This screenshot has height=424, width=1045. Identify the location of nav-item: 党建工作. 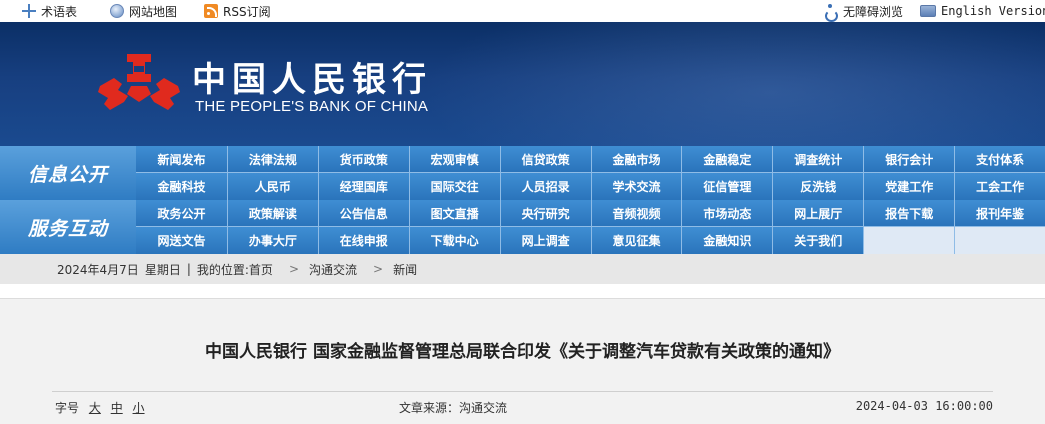
(908, 186).